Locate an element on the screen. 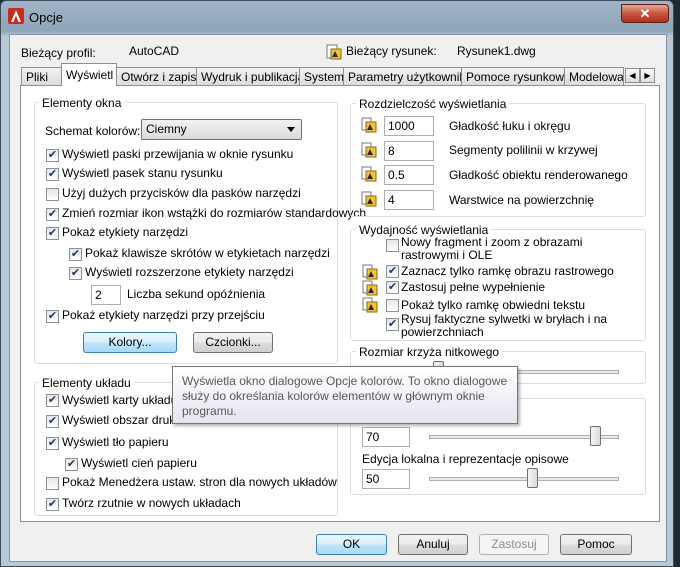 The width and height of the screenshot is (680, 567). checkbox-rollover-tooltips-label: Pokaż etykiety narzędzi przy przejściu is located at coordinates (163, 315).